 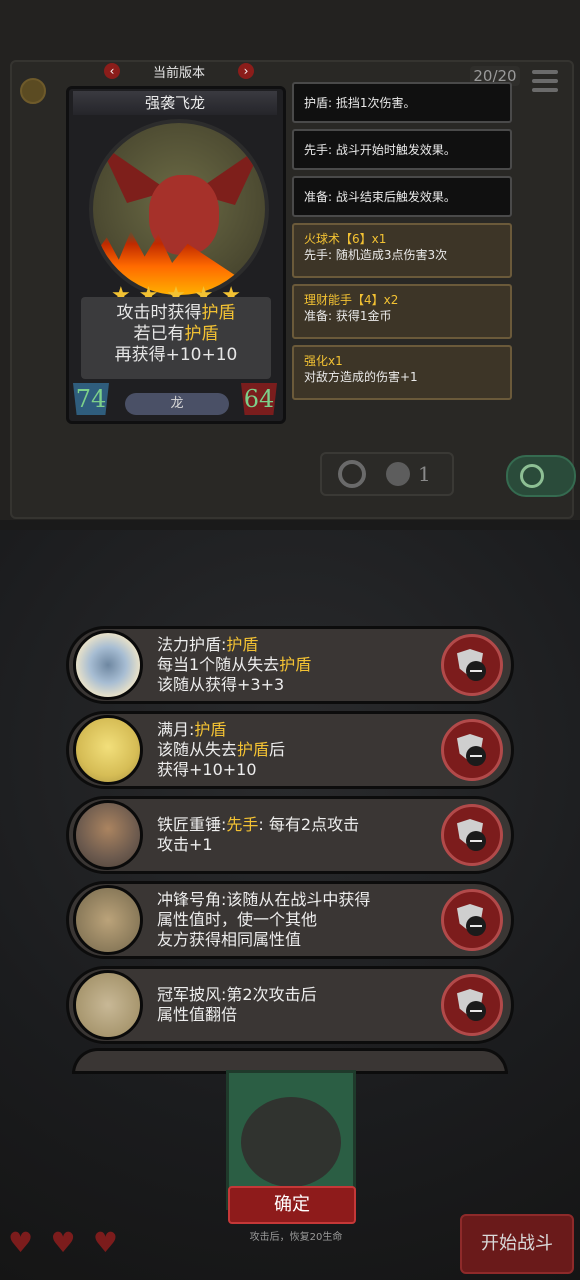 I want to click on effect-text: 铁匠重锤:先手: 每有2点攻击 攻击+1, so click(x=258, y=834).